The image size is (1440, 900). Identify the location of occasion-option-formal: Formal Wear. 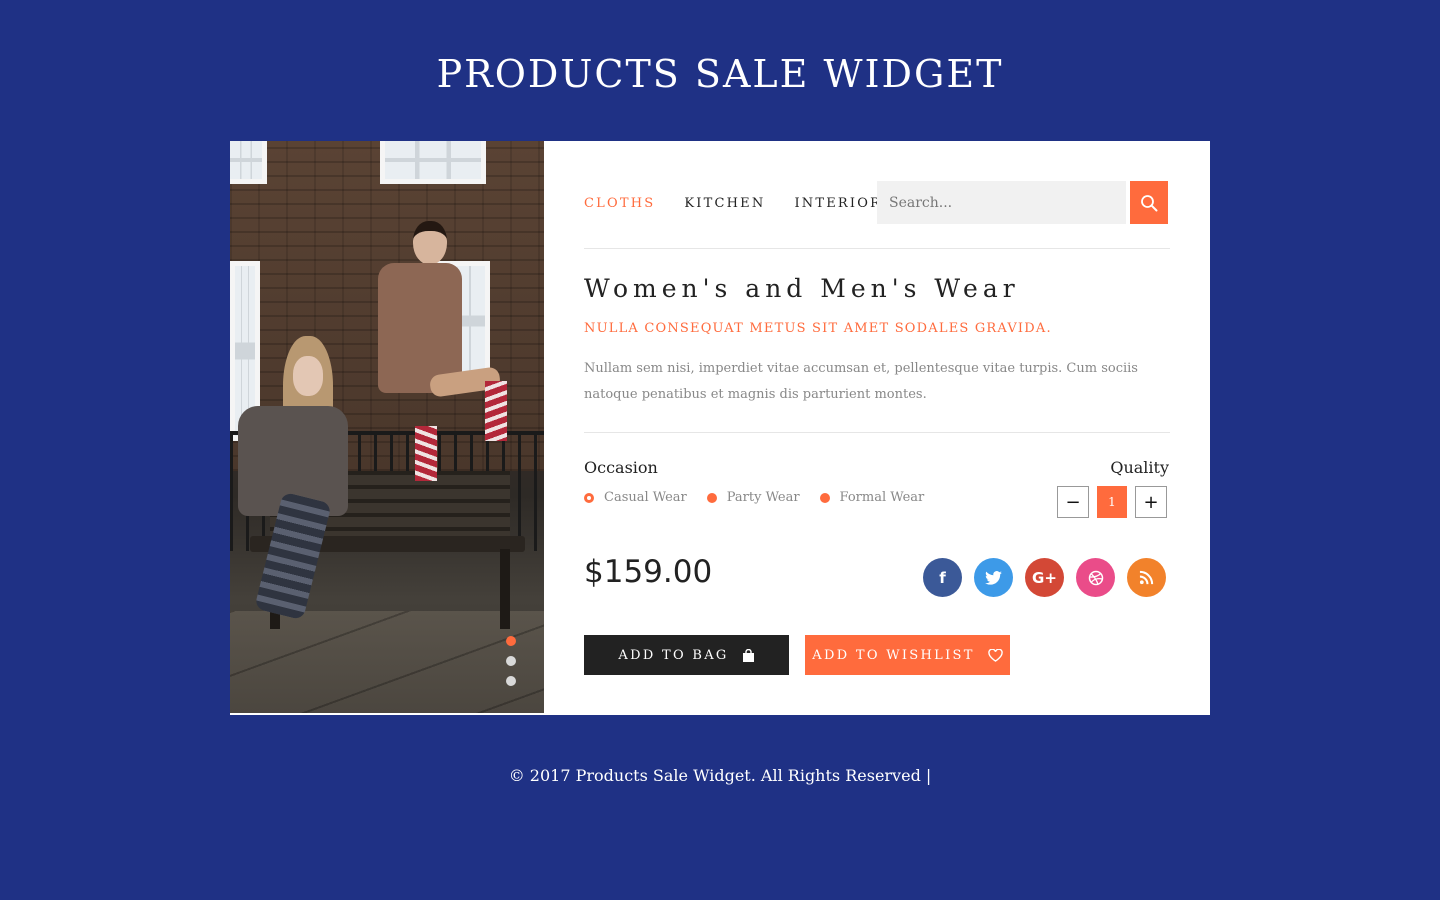
(872, 497).